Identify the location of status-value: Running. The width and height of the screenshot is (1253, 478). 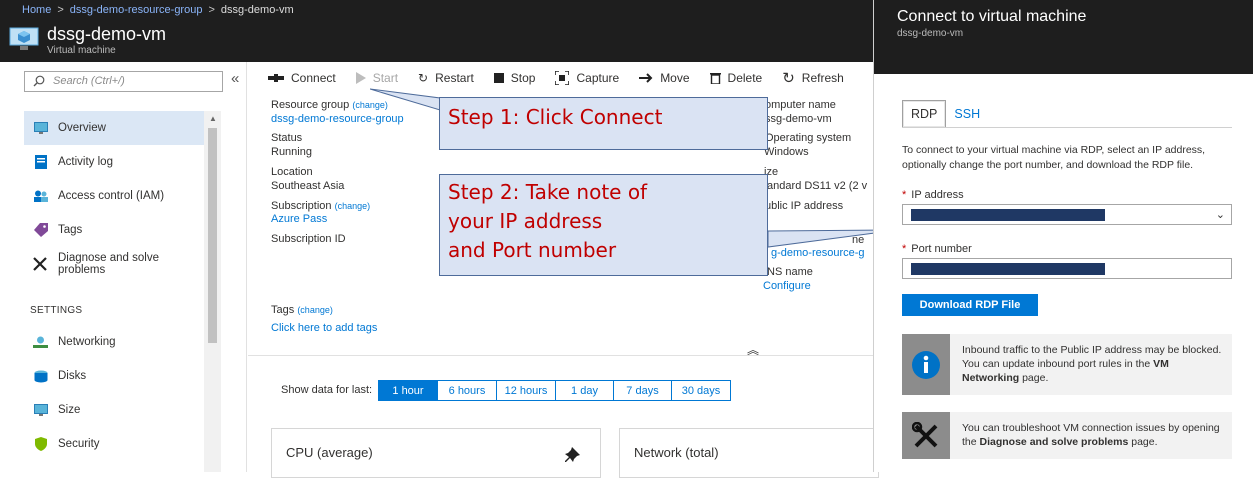
(291, 152).